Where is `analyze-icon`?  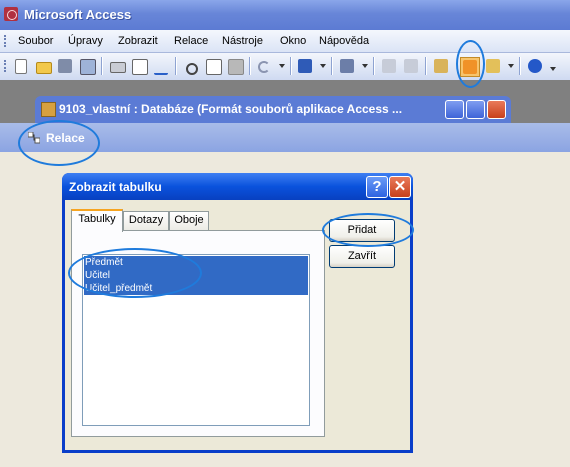 analyze-icon is located at coordinates (347, 66).